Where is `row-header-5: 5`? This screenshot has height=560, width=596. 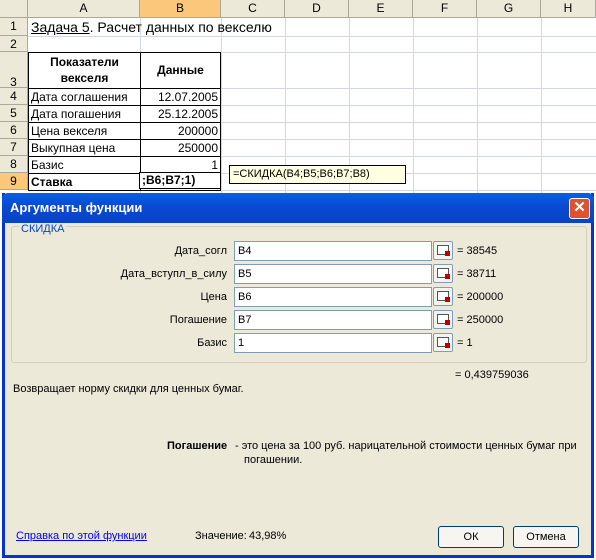
row-header-5: 5 is located at coordinates (14, 113).